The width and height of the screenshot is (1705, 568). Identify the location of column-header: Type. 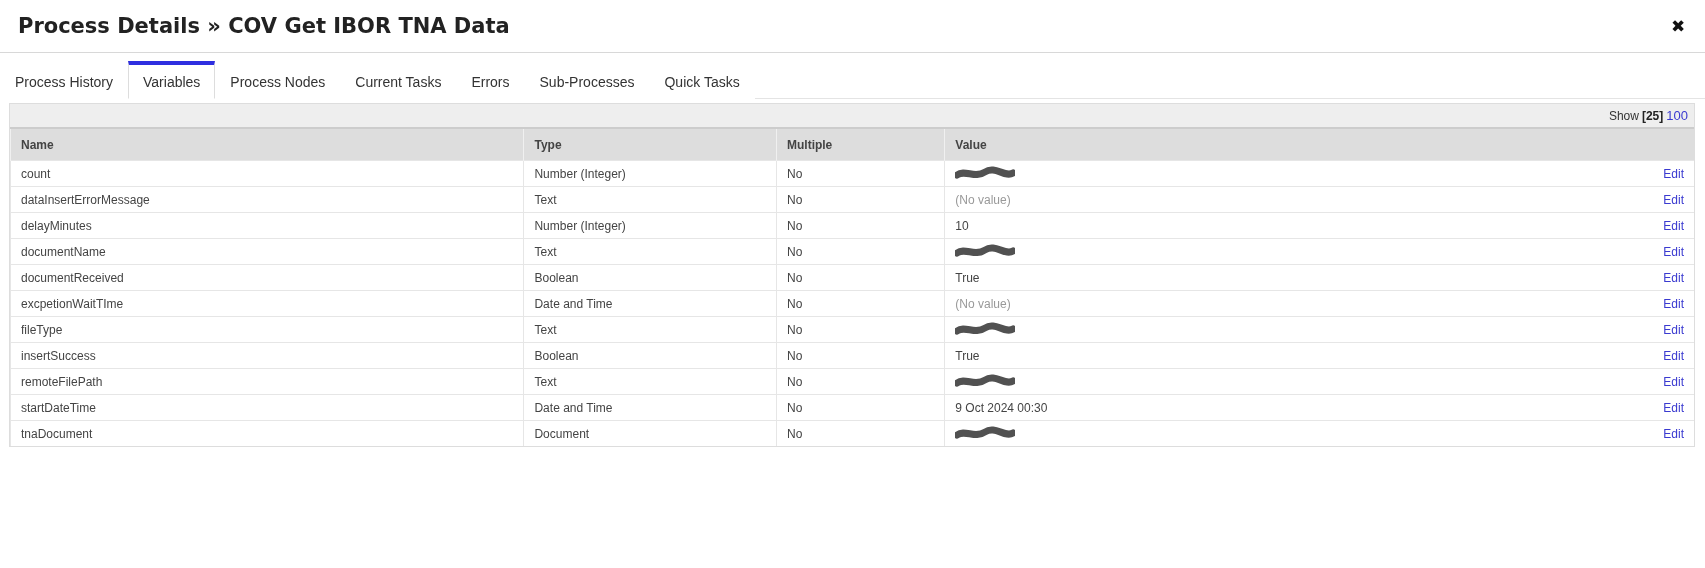
(650, 145).